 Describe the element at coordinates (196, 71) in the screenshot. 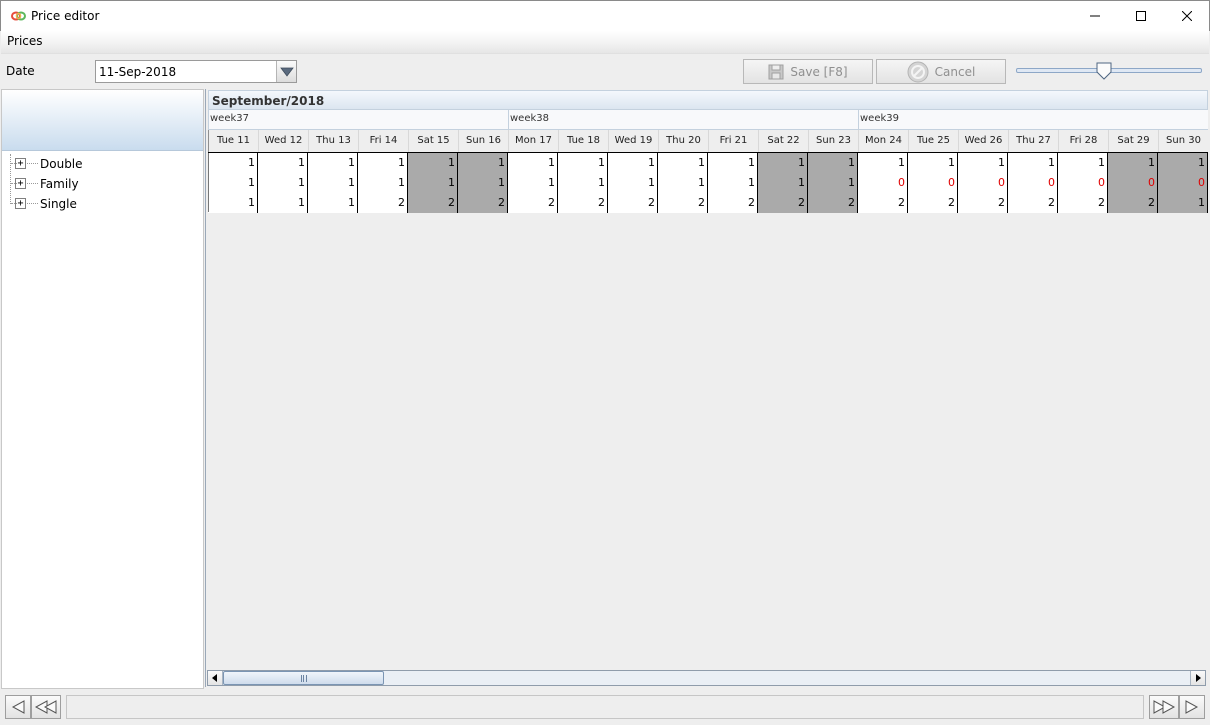

I see `date-picker: 11-Sep-2018` at that location.